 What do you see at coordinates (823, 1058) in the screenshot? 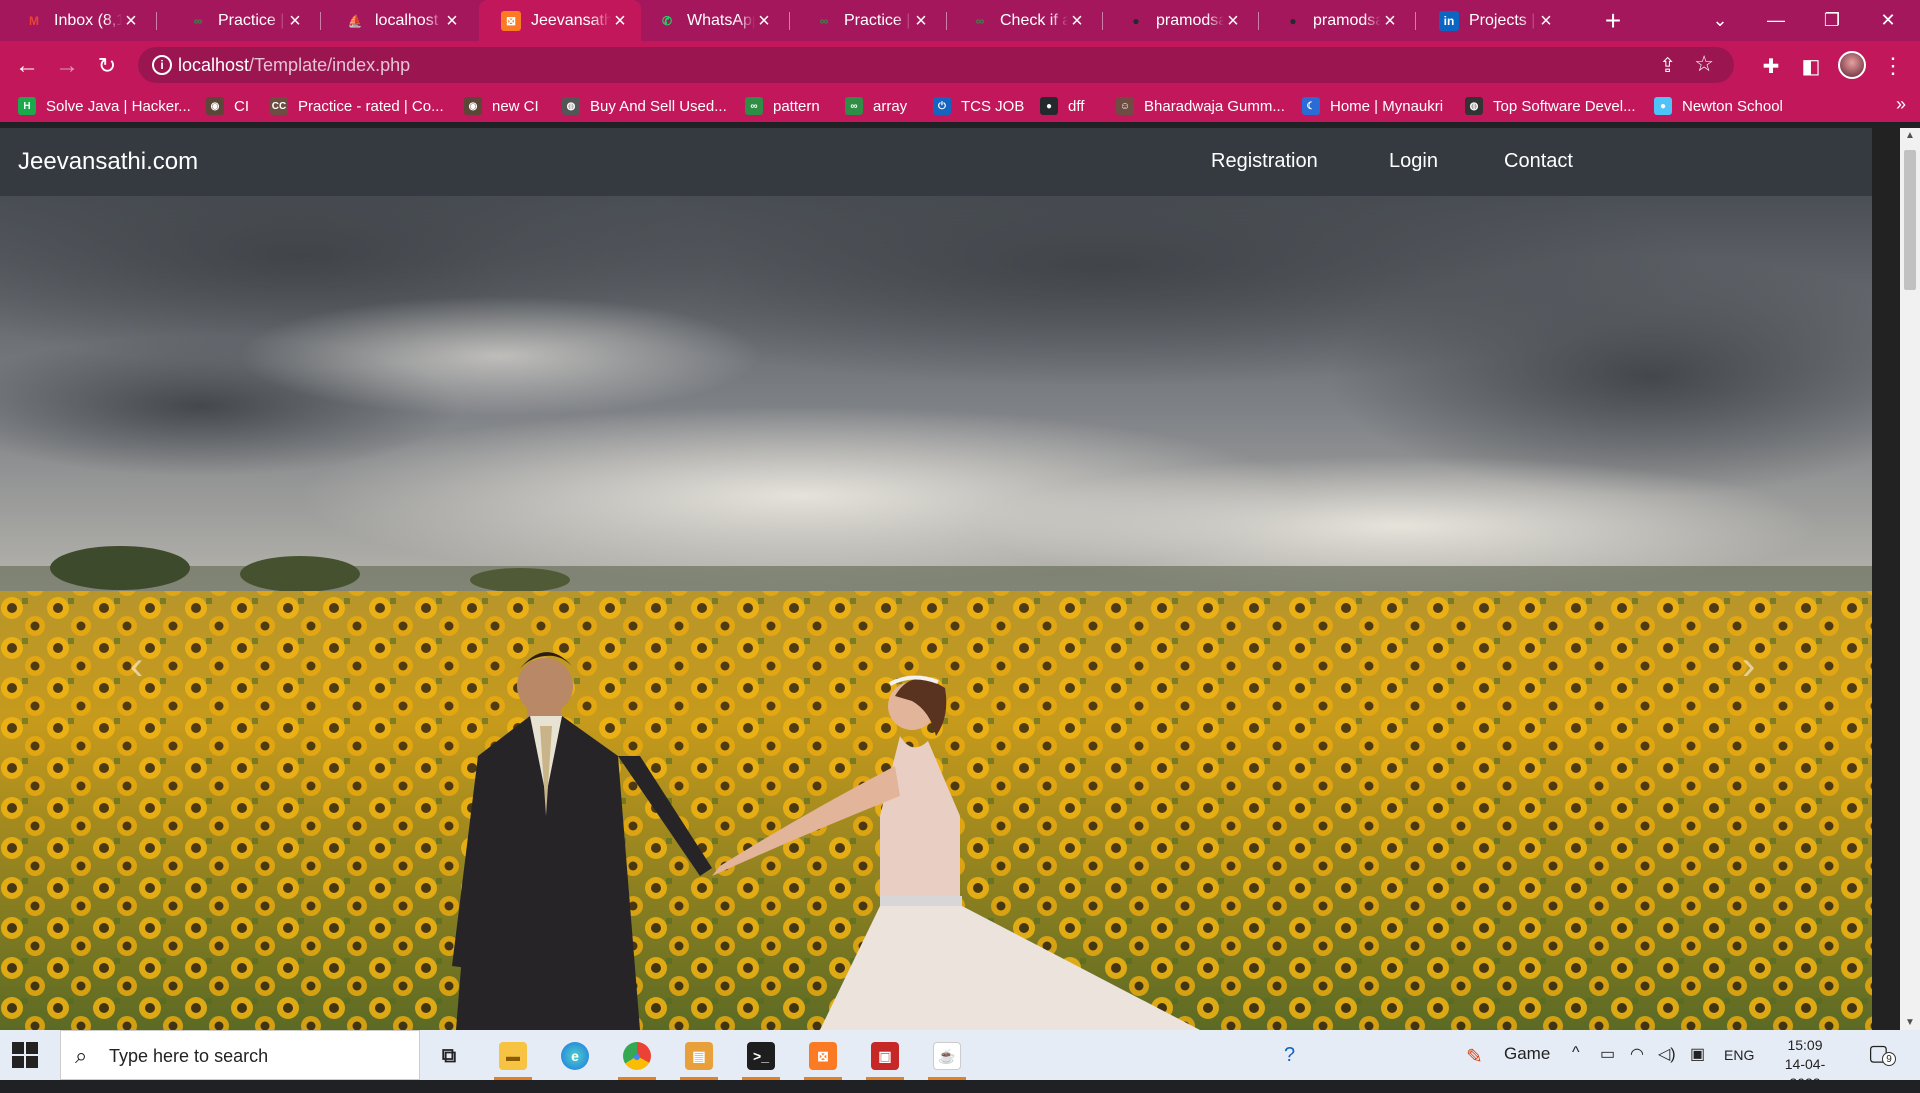
I see `xampp-icon: ⊠` at bounding box center [823, 1058].